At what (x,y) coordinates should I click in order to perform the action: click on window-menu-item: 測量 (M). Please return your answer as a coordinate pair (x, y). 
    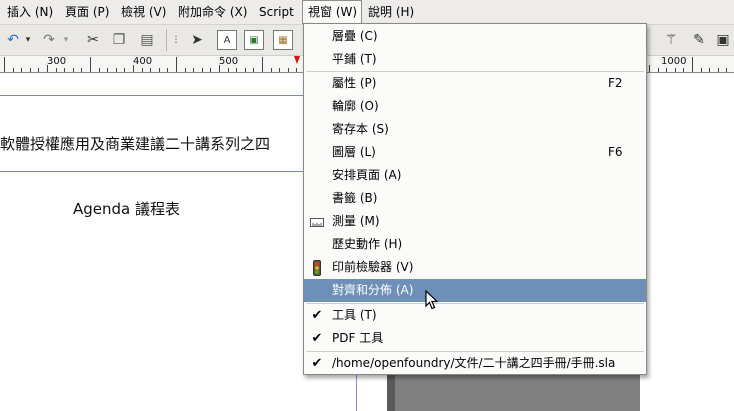
    Looking at the image, I should click on (475, 221).